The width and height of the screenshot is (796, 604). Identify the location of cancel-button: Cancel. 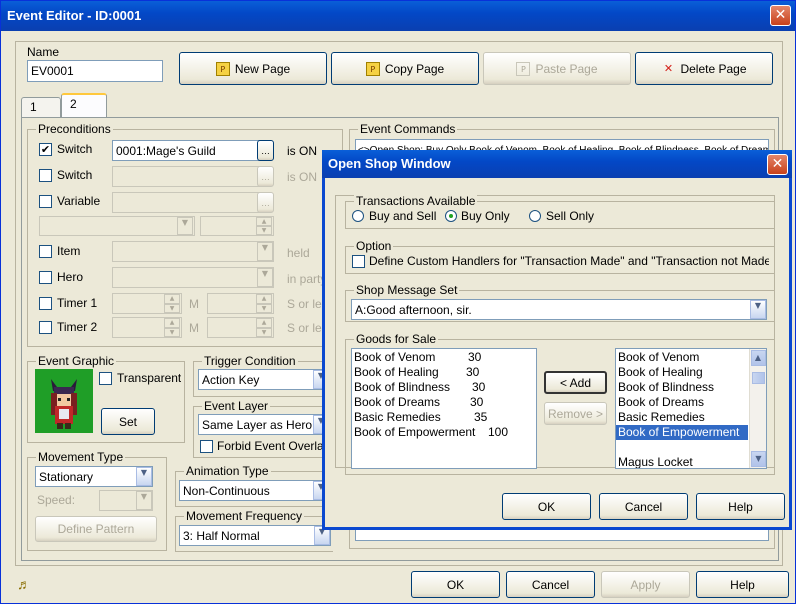
(550, 584).